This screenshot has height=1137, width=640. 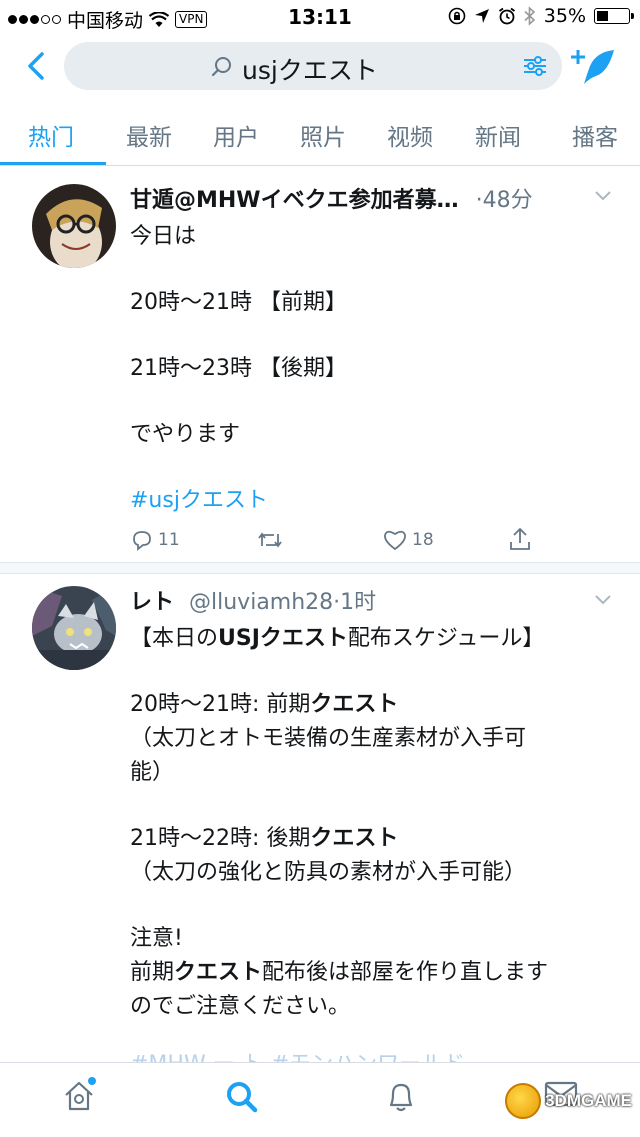 What do you see at coordinates (310, 70) in the screenshot?
I see `search-query: usjクエスト` at bounding box center [310, 70].